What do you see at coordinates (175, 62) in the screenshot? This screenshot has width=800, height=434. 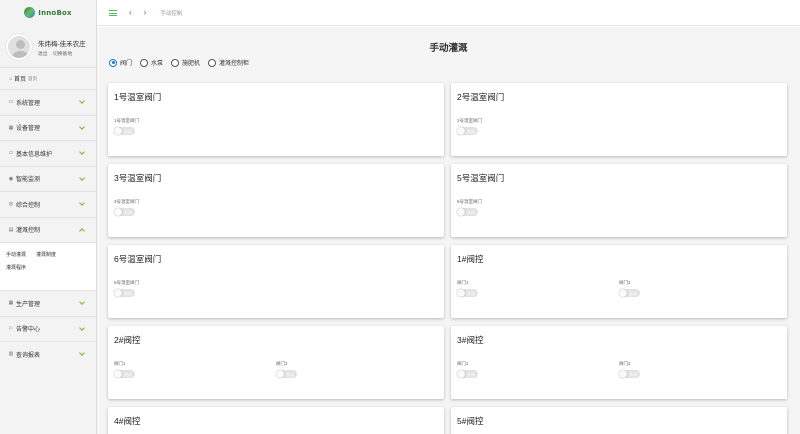 I see `radio-unchecked-icon` at bounding box center [175, 62].